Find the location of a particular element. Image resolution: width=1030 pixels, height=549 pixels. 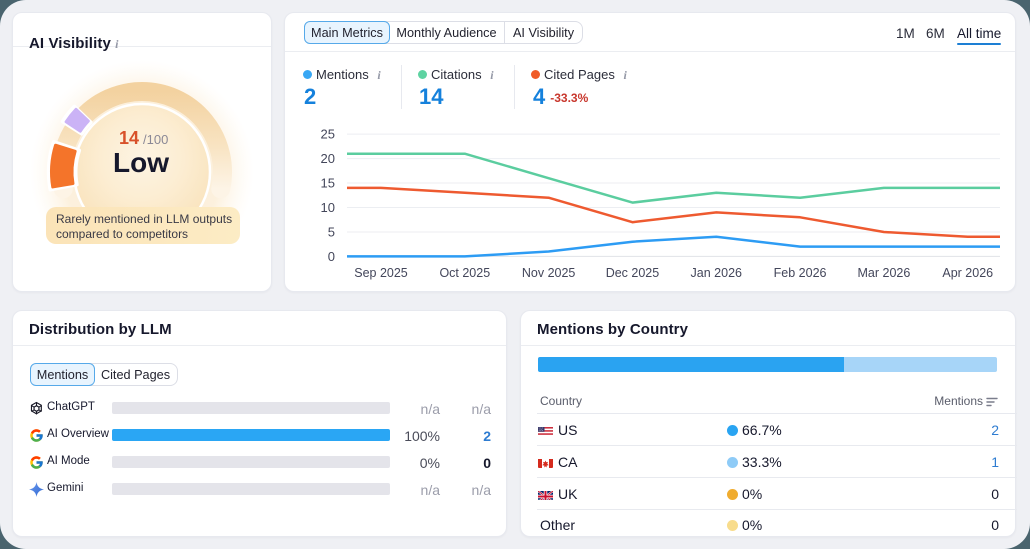

svg-text: Dec 2025 is located at coordinates (633, 273).